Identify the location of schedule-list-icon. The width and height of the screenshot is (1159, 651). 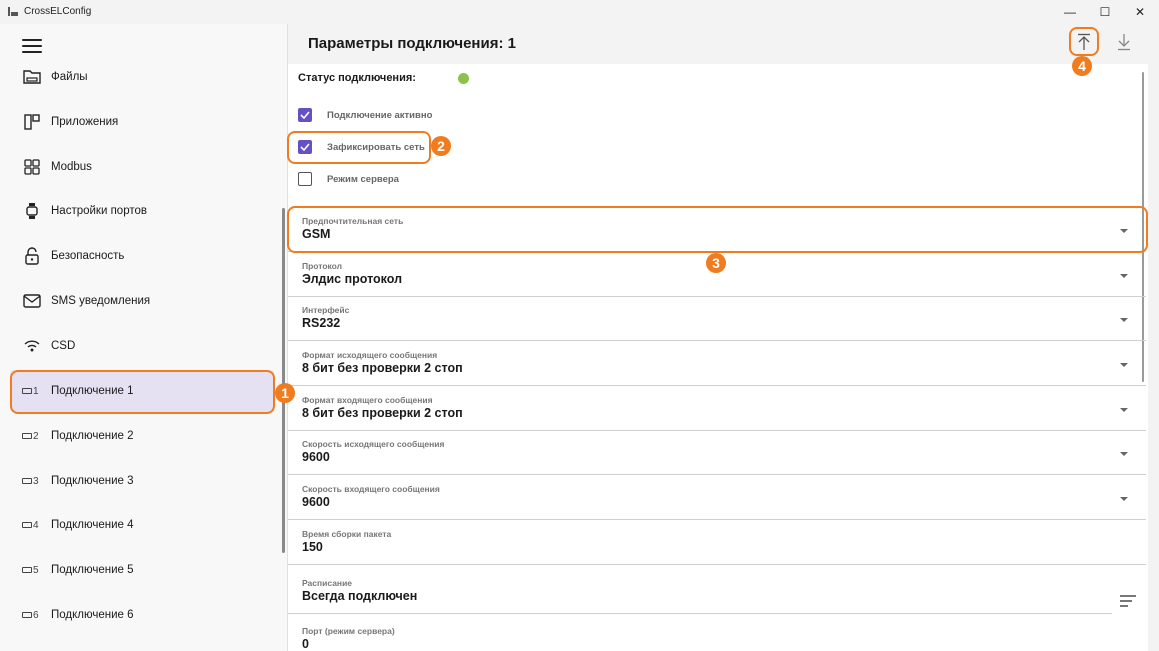
(1128, 602).